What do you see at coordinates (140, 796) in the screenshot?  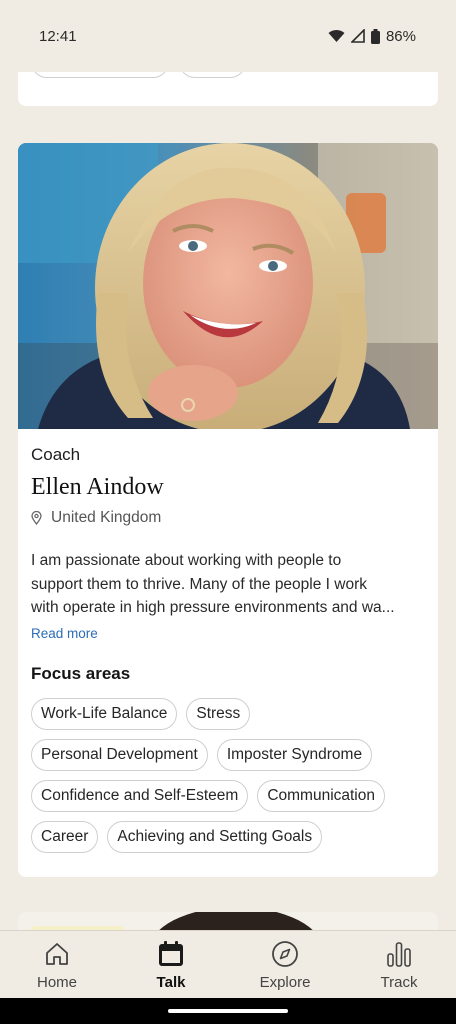 I see `focus-chip: Confidence and Self-Esteem` at bounding box center [140, 796].